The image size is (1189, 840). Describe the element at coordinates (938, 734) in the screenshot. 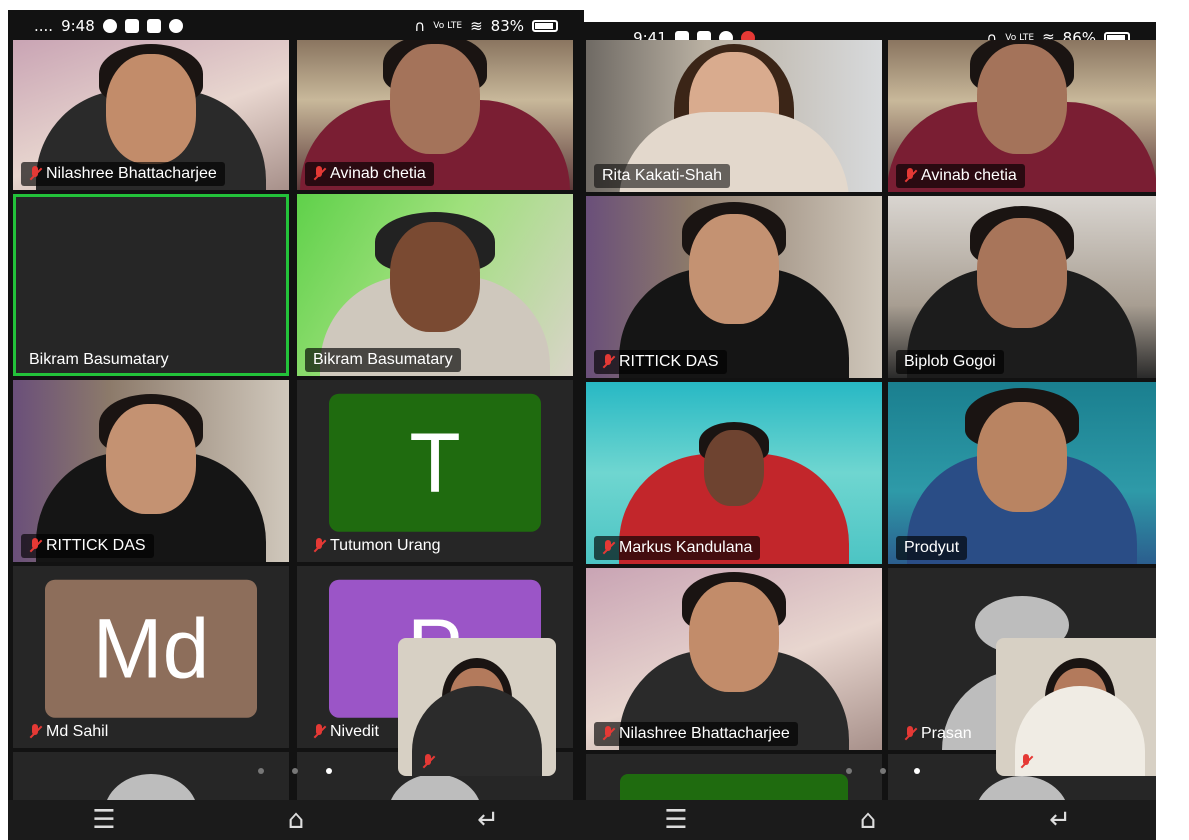

I see `participant-name: Prasan` at that location.